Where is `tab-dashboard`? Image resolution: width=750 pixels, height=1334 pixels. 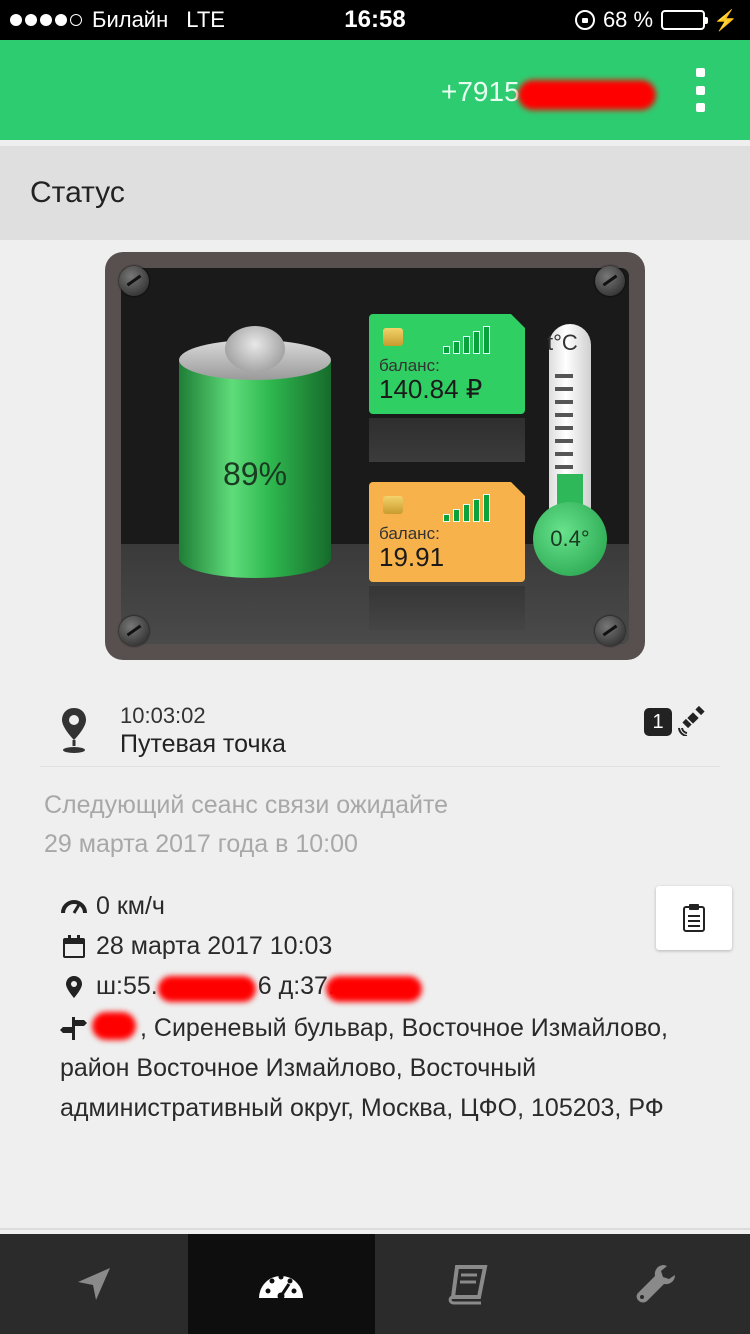 tab-dashboard is located at coordinates (281, 1284).